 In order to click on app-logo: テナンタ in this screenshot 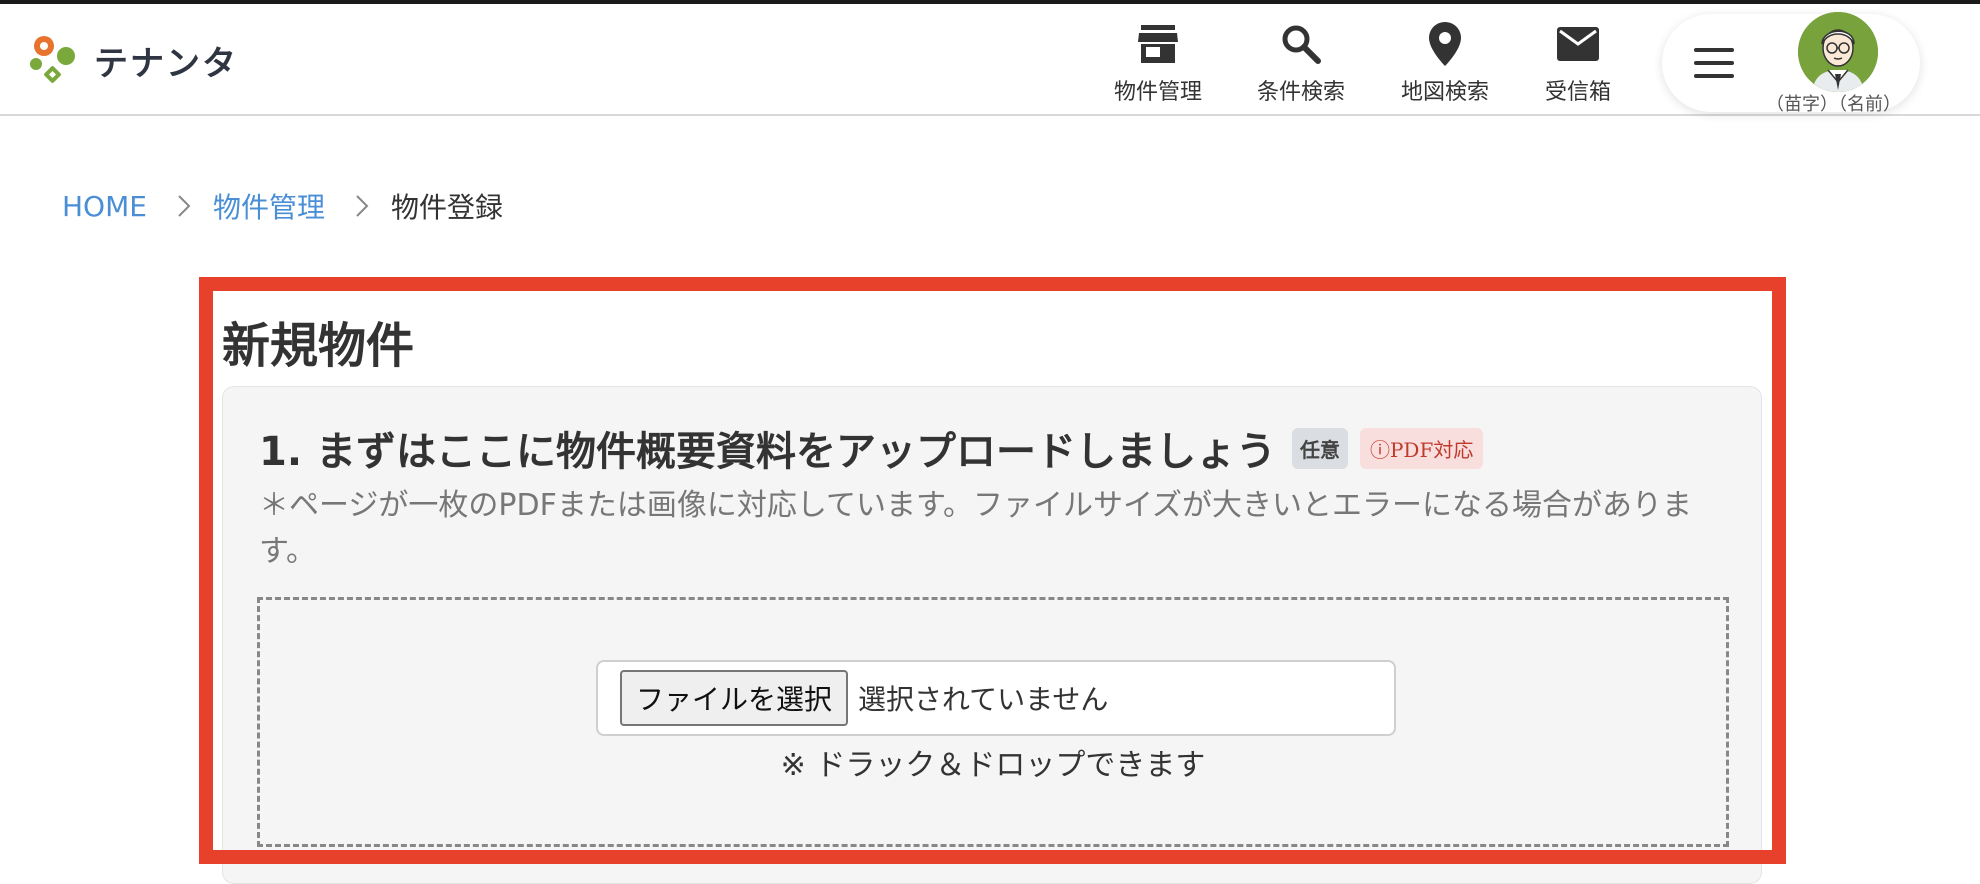, I will do `click(133, 60)`.